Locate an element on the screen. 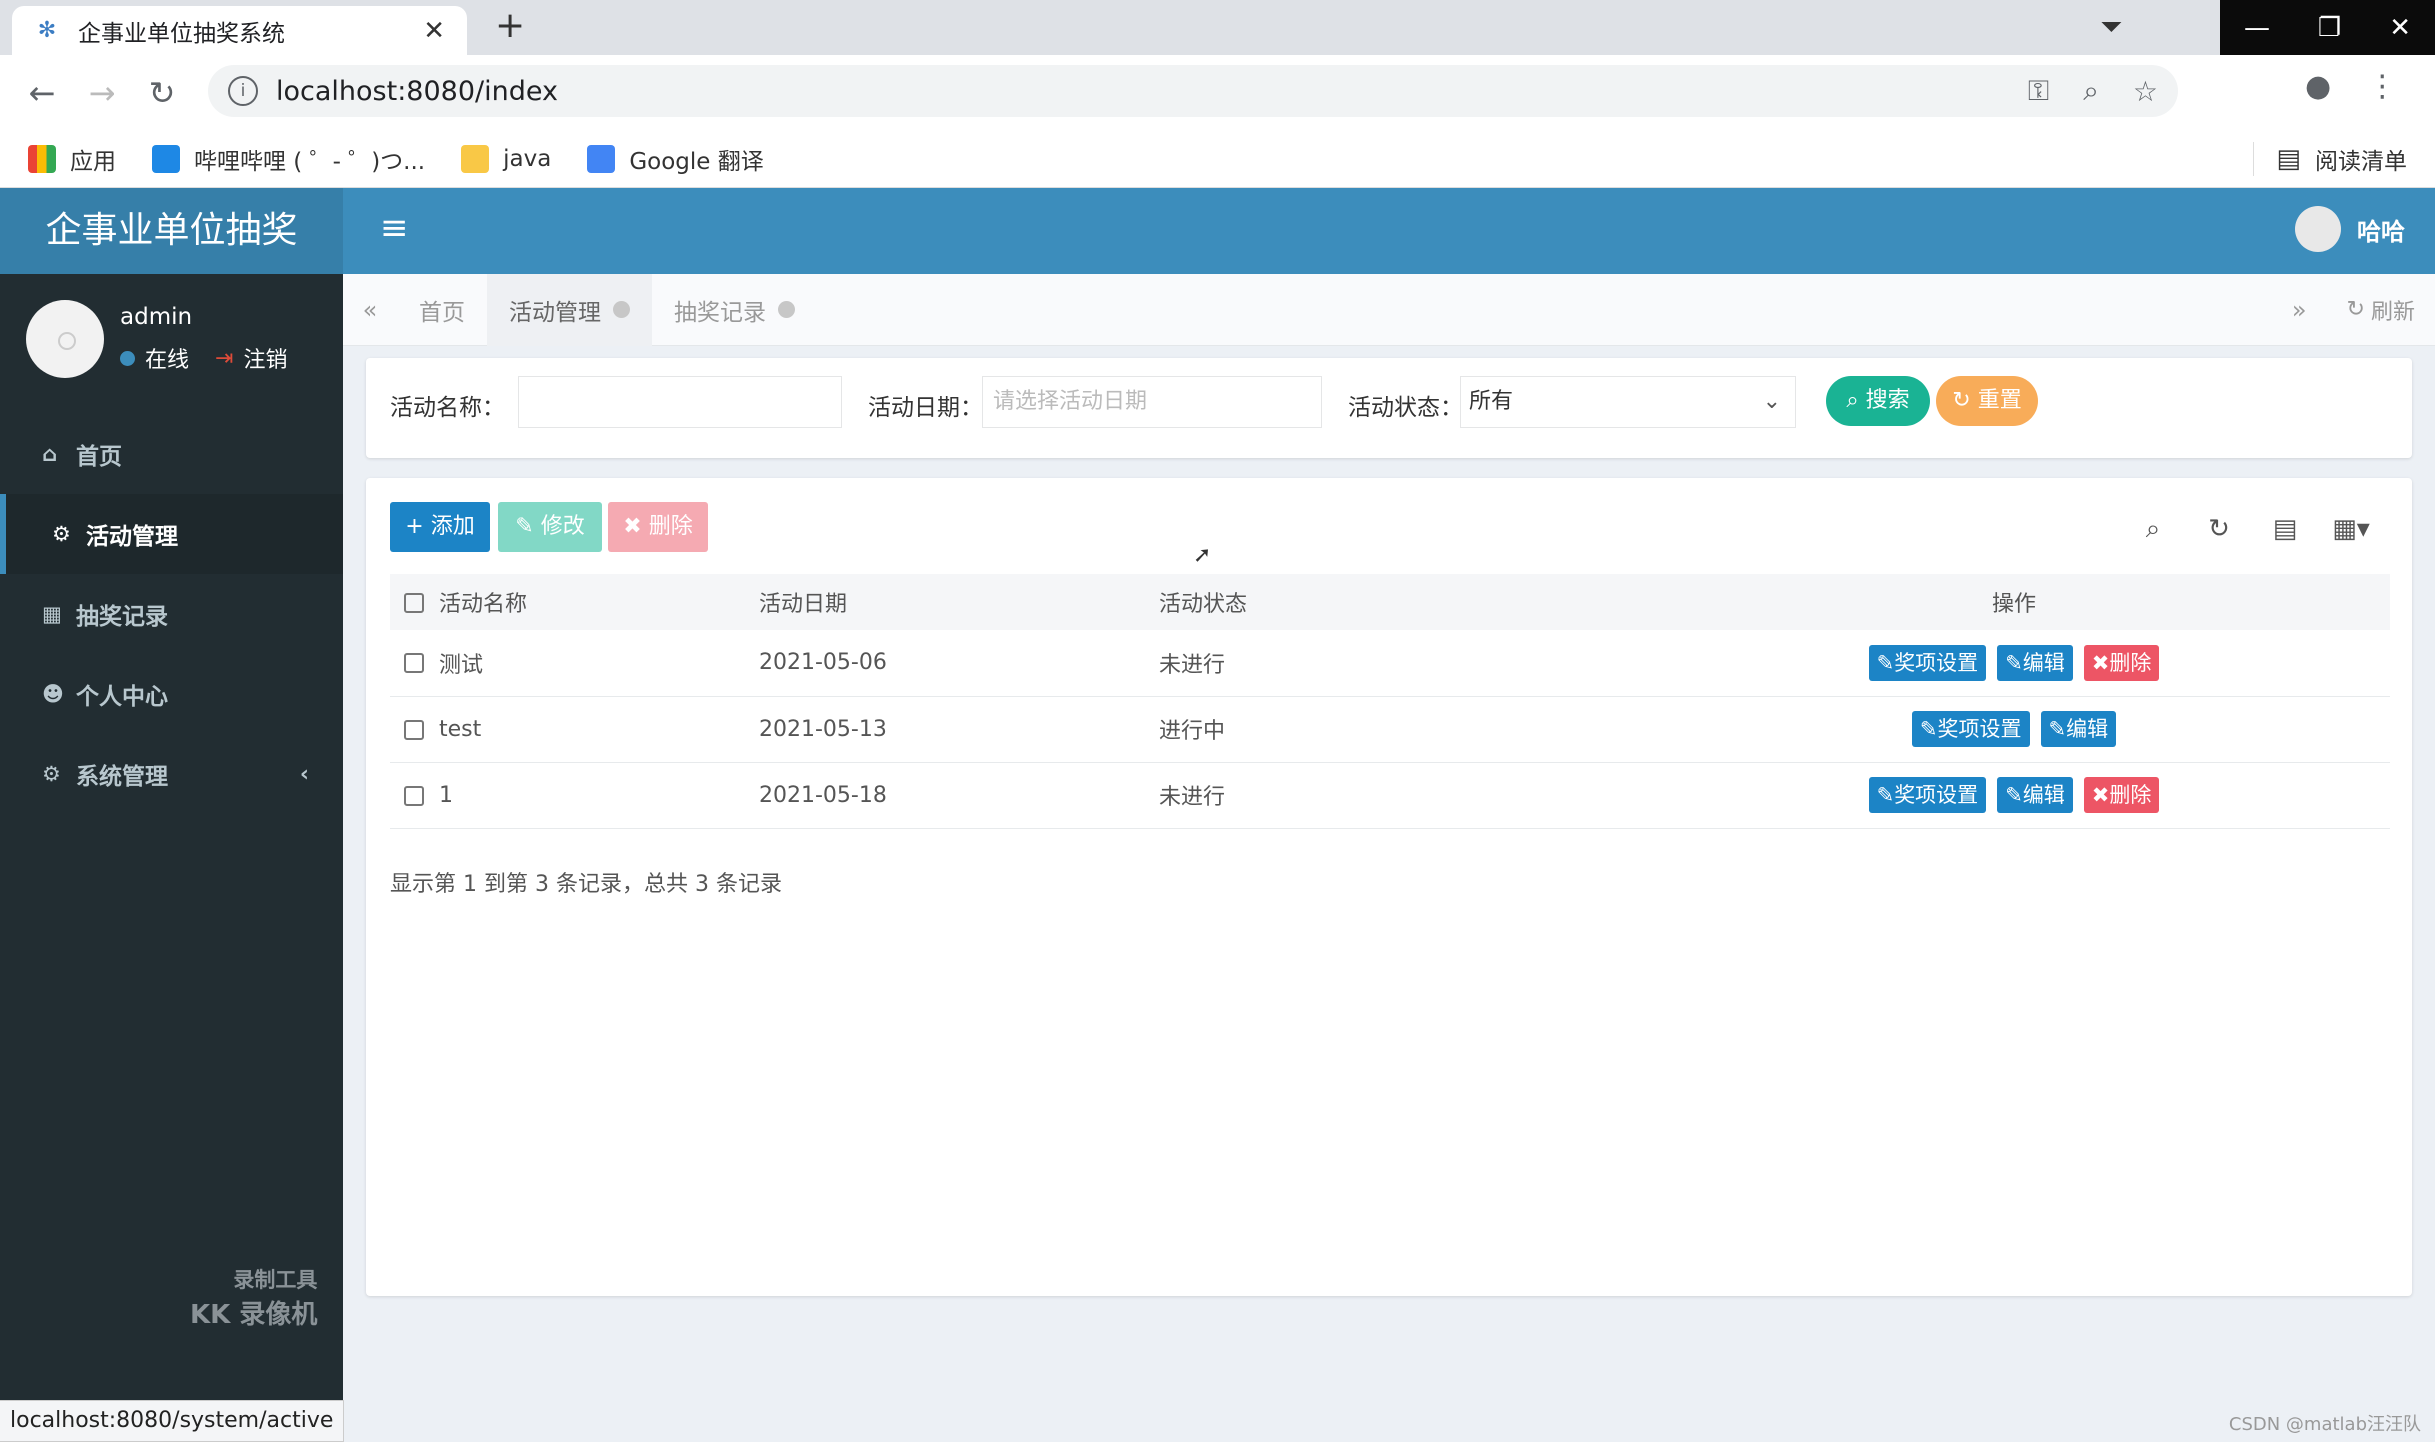  select-all-checkbox is located at coordinates (414, 602).